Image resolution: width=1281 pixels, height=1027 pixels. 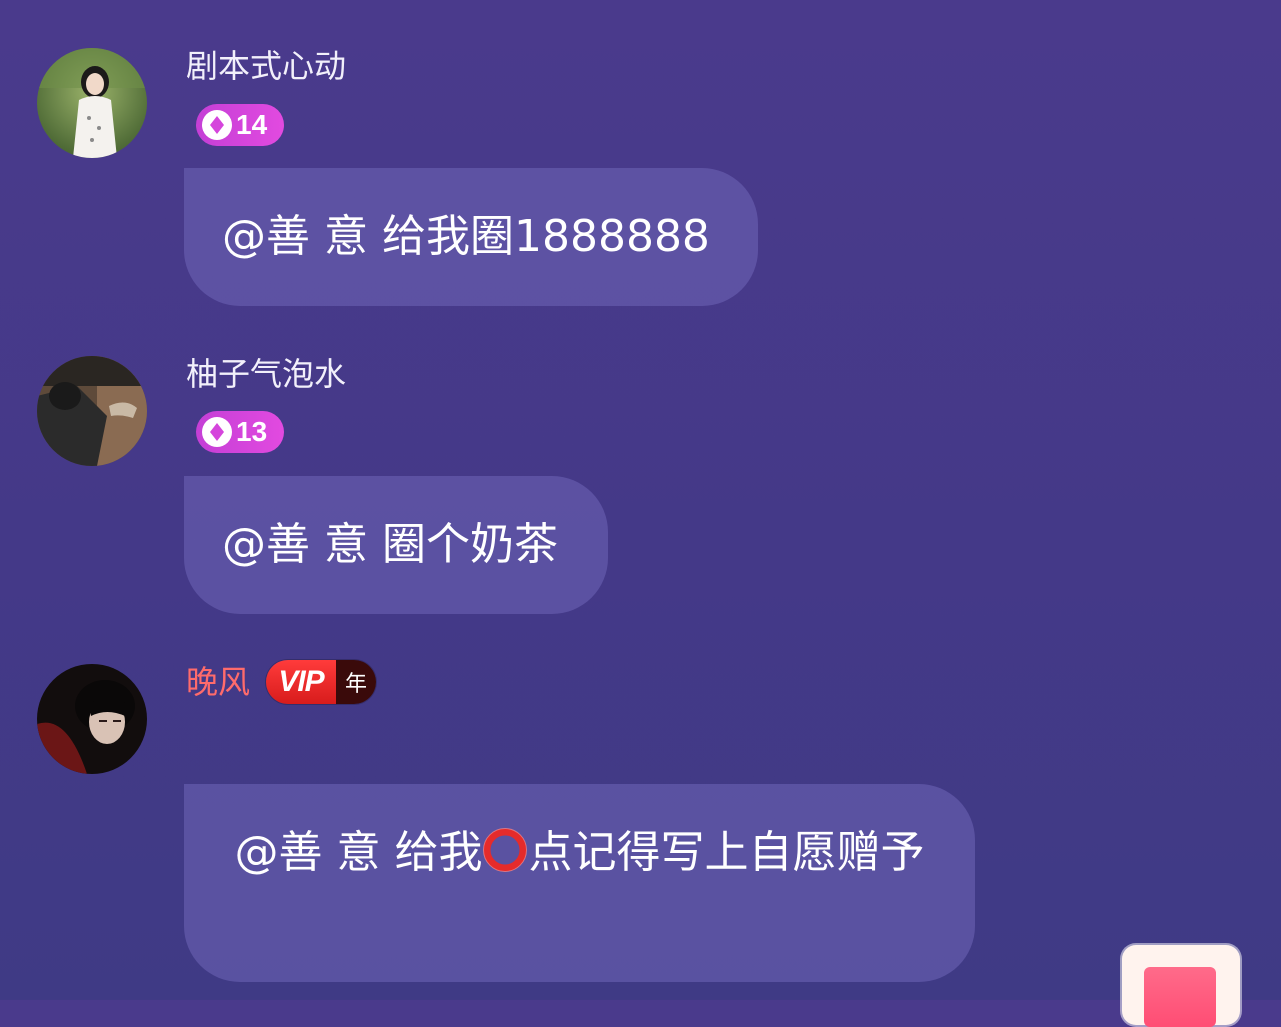 I want to click on message-bubble: @善 意 给我圈1888888, so click(x=471, y=237).